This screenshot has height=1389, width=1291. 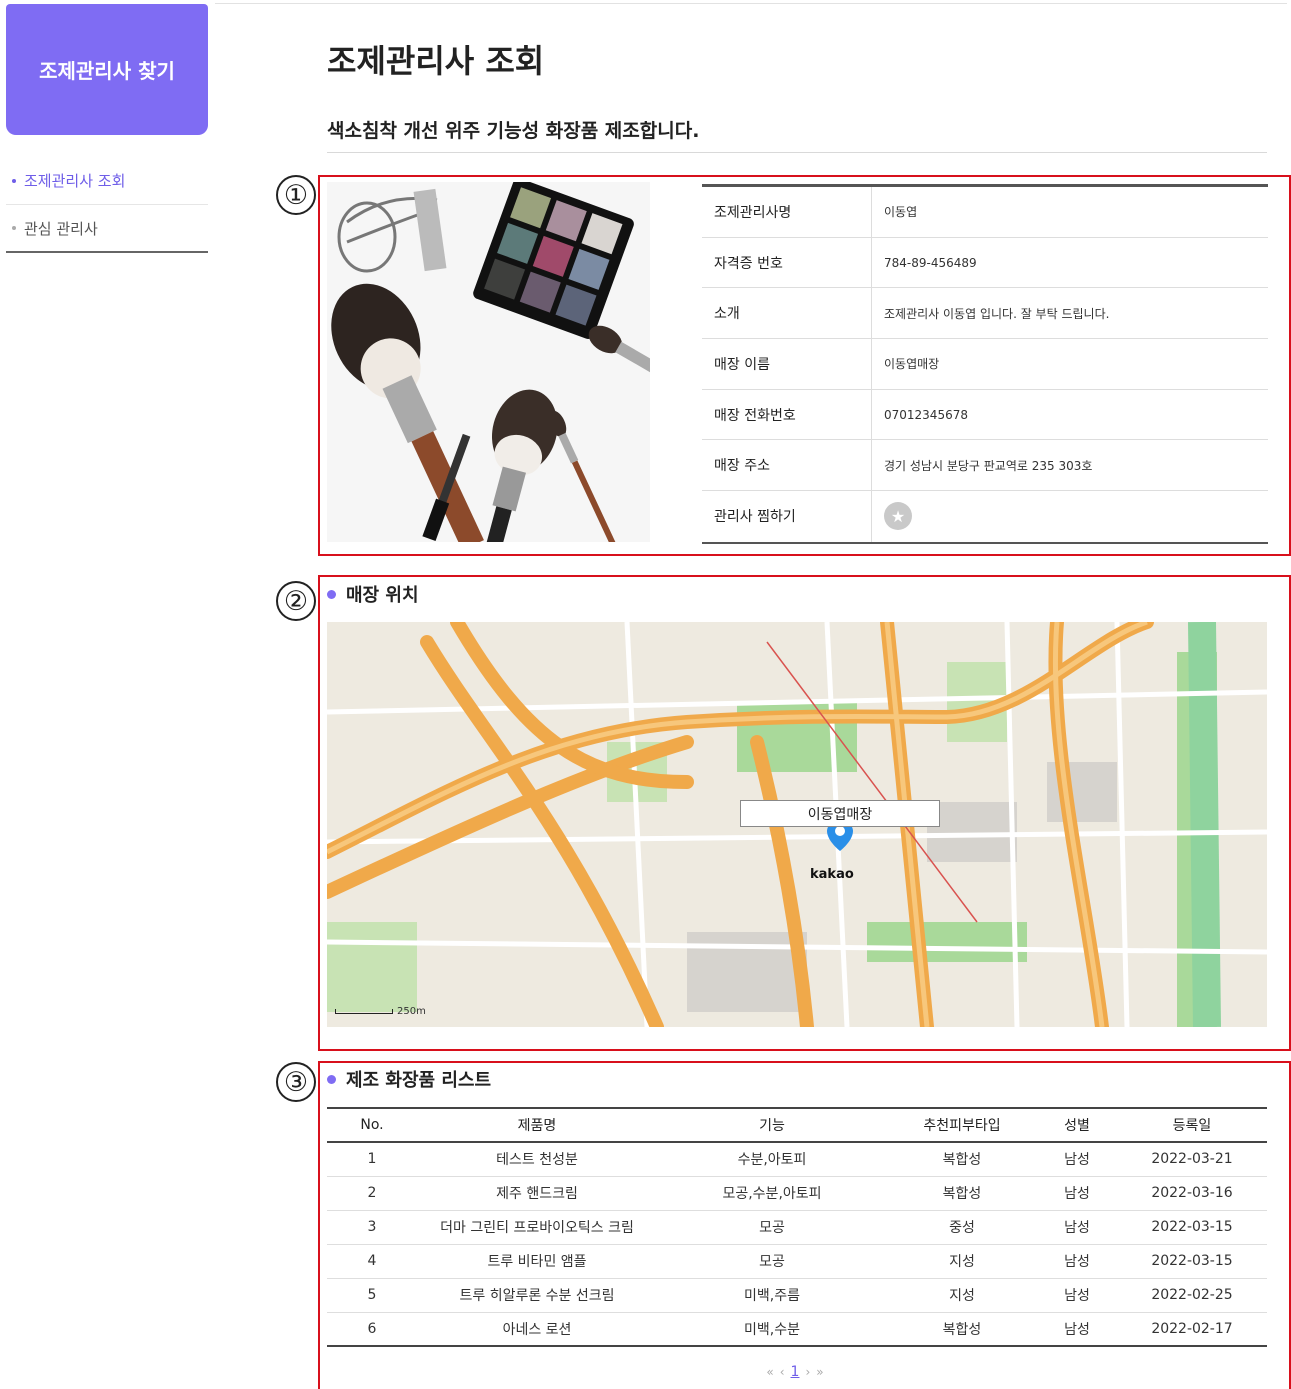 I want to click on row-label: 관리사 찜하기, so click(x=787, y=516).